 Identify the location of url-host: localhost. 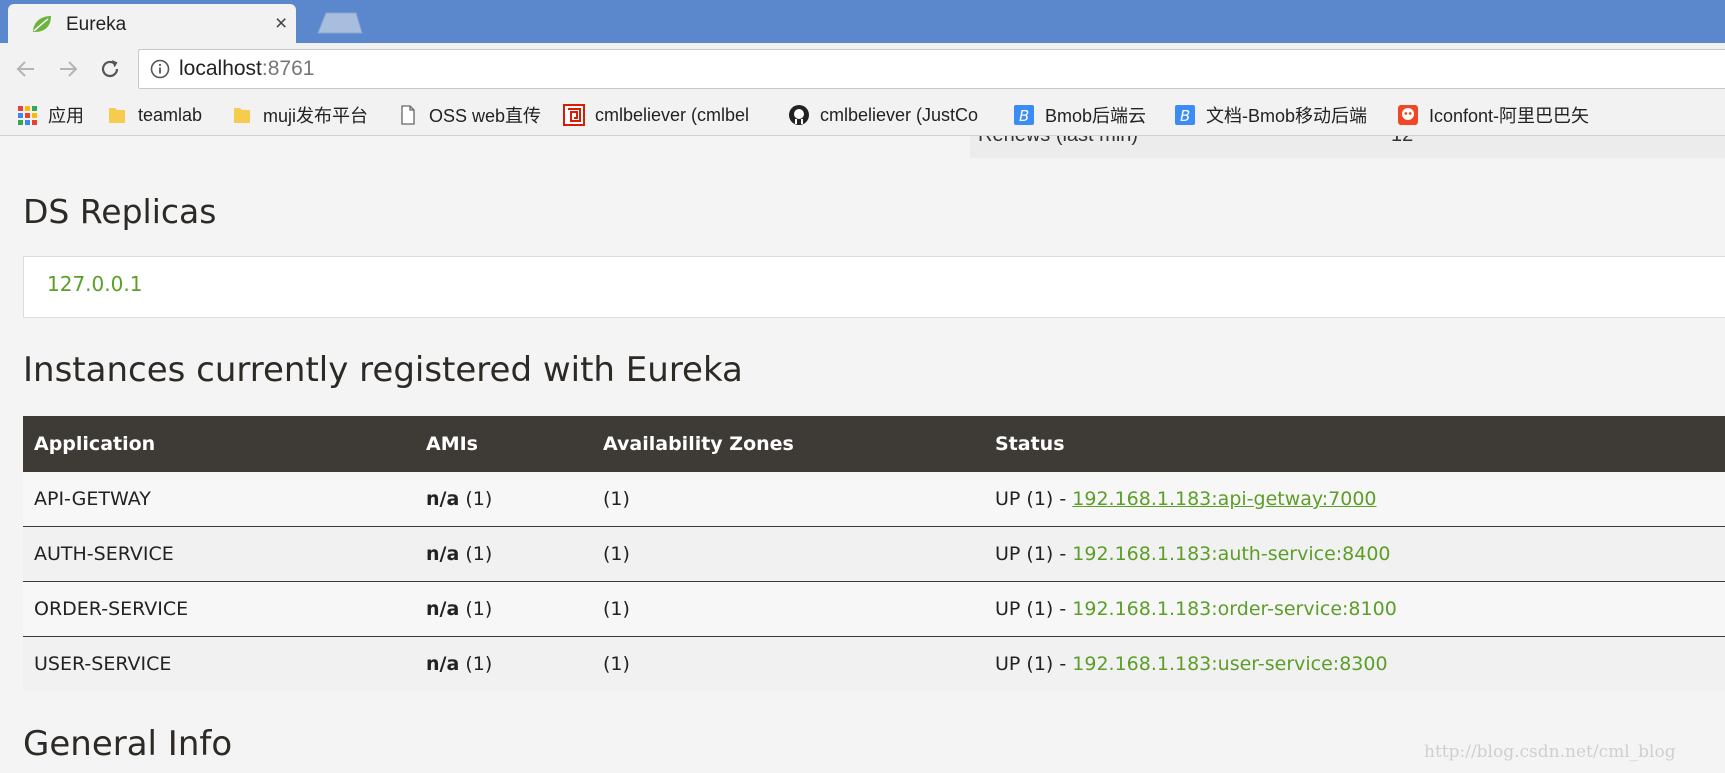
(220, 68).